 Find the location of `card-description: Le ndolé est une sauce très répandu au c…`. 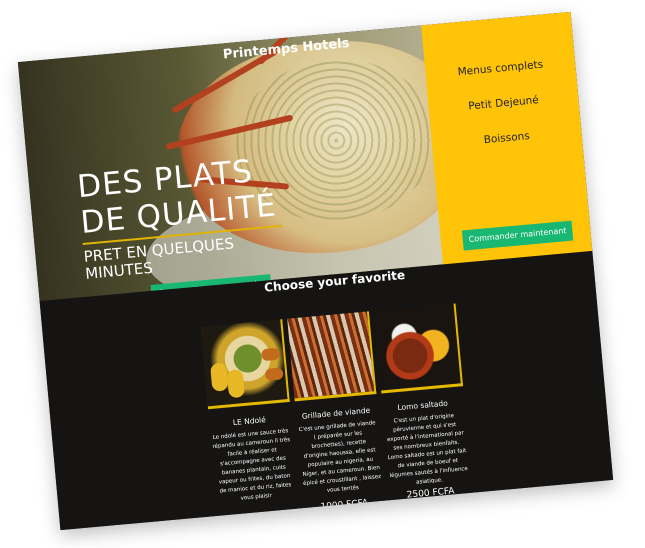

card-description: Le ndolé est une sauce très répandu au c… is located at coordinates (252, 465).